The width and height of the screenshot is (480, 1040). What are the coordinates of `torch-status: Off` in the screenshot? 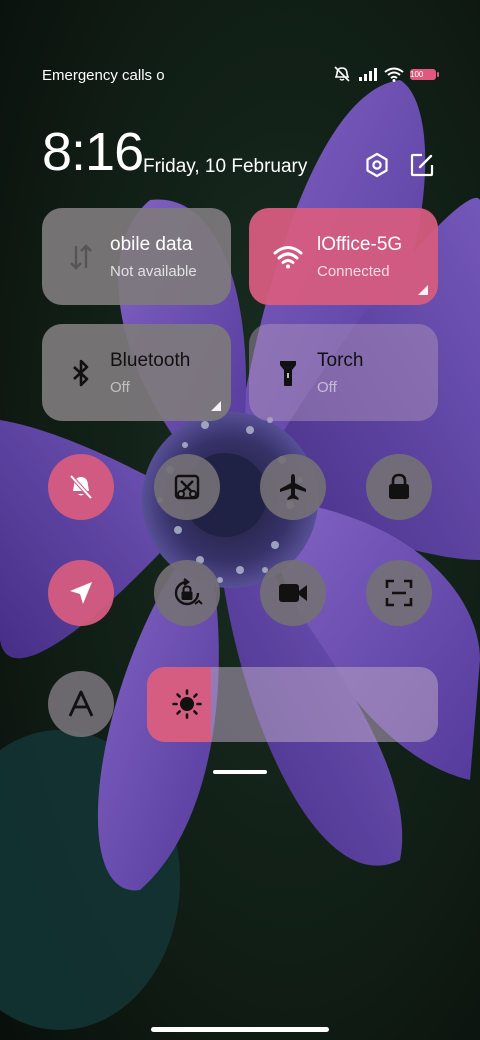 It's located at (327, 387).